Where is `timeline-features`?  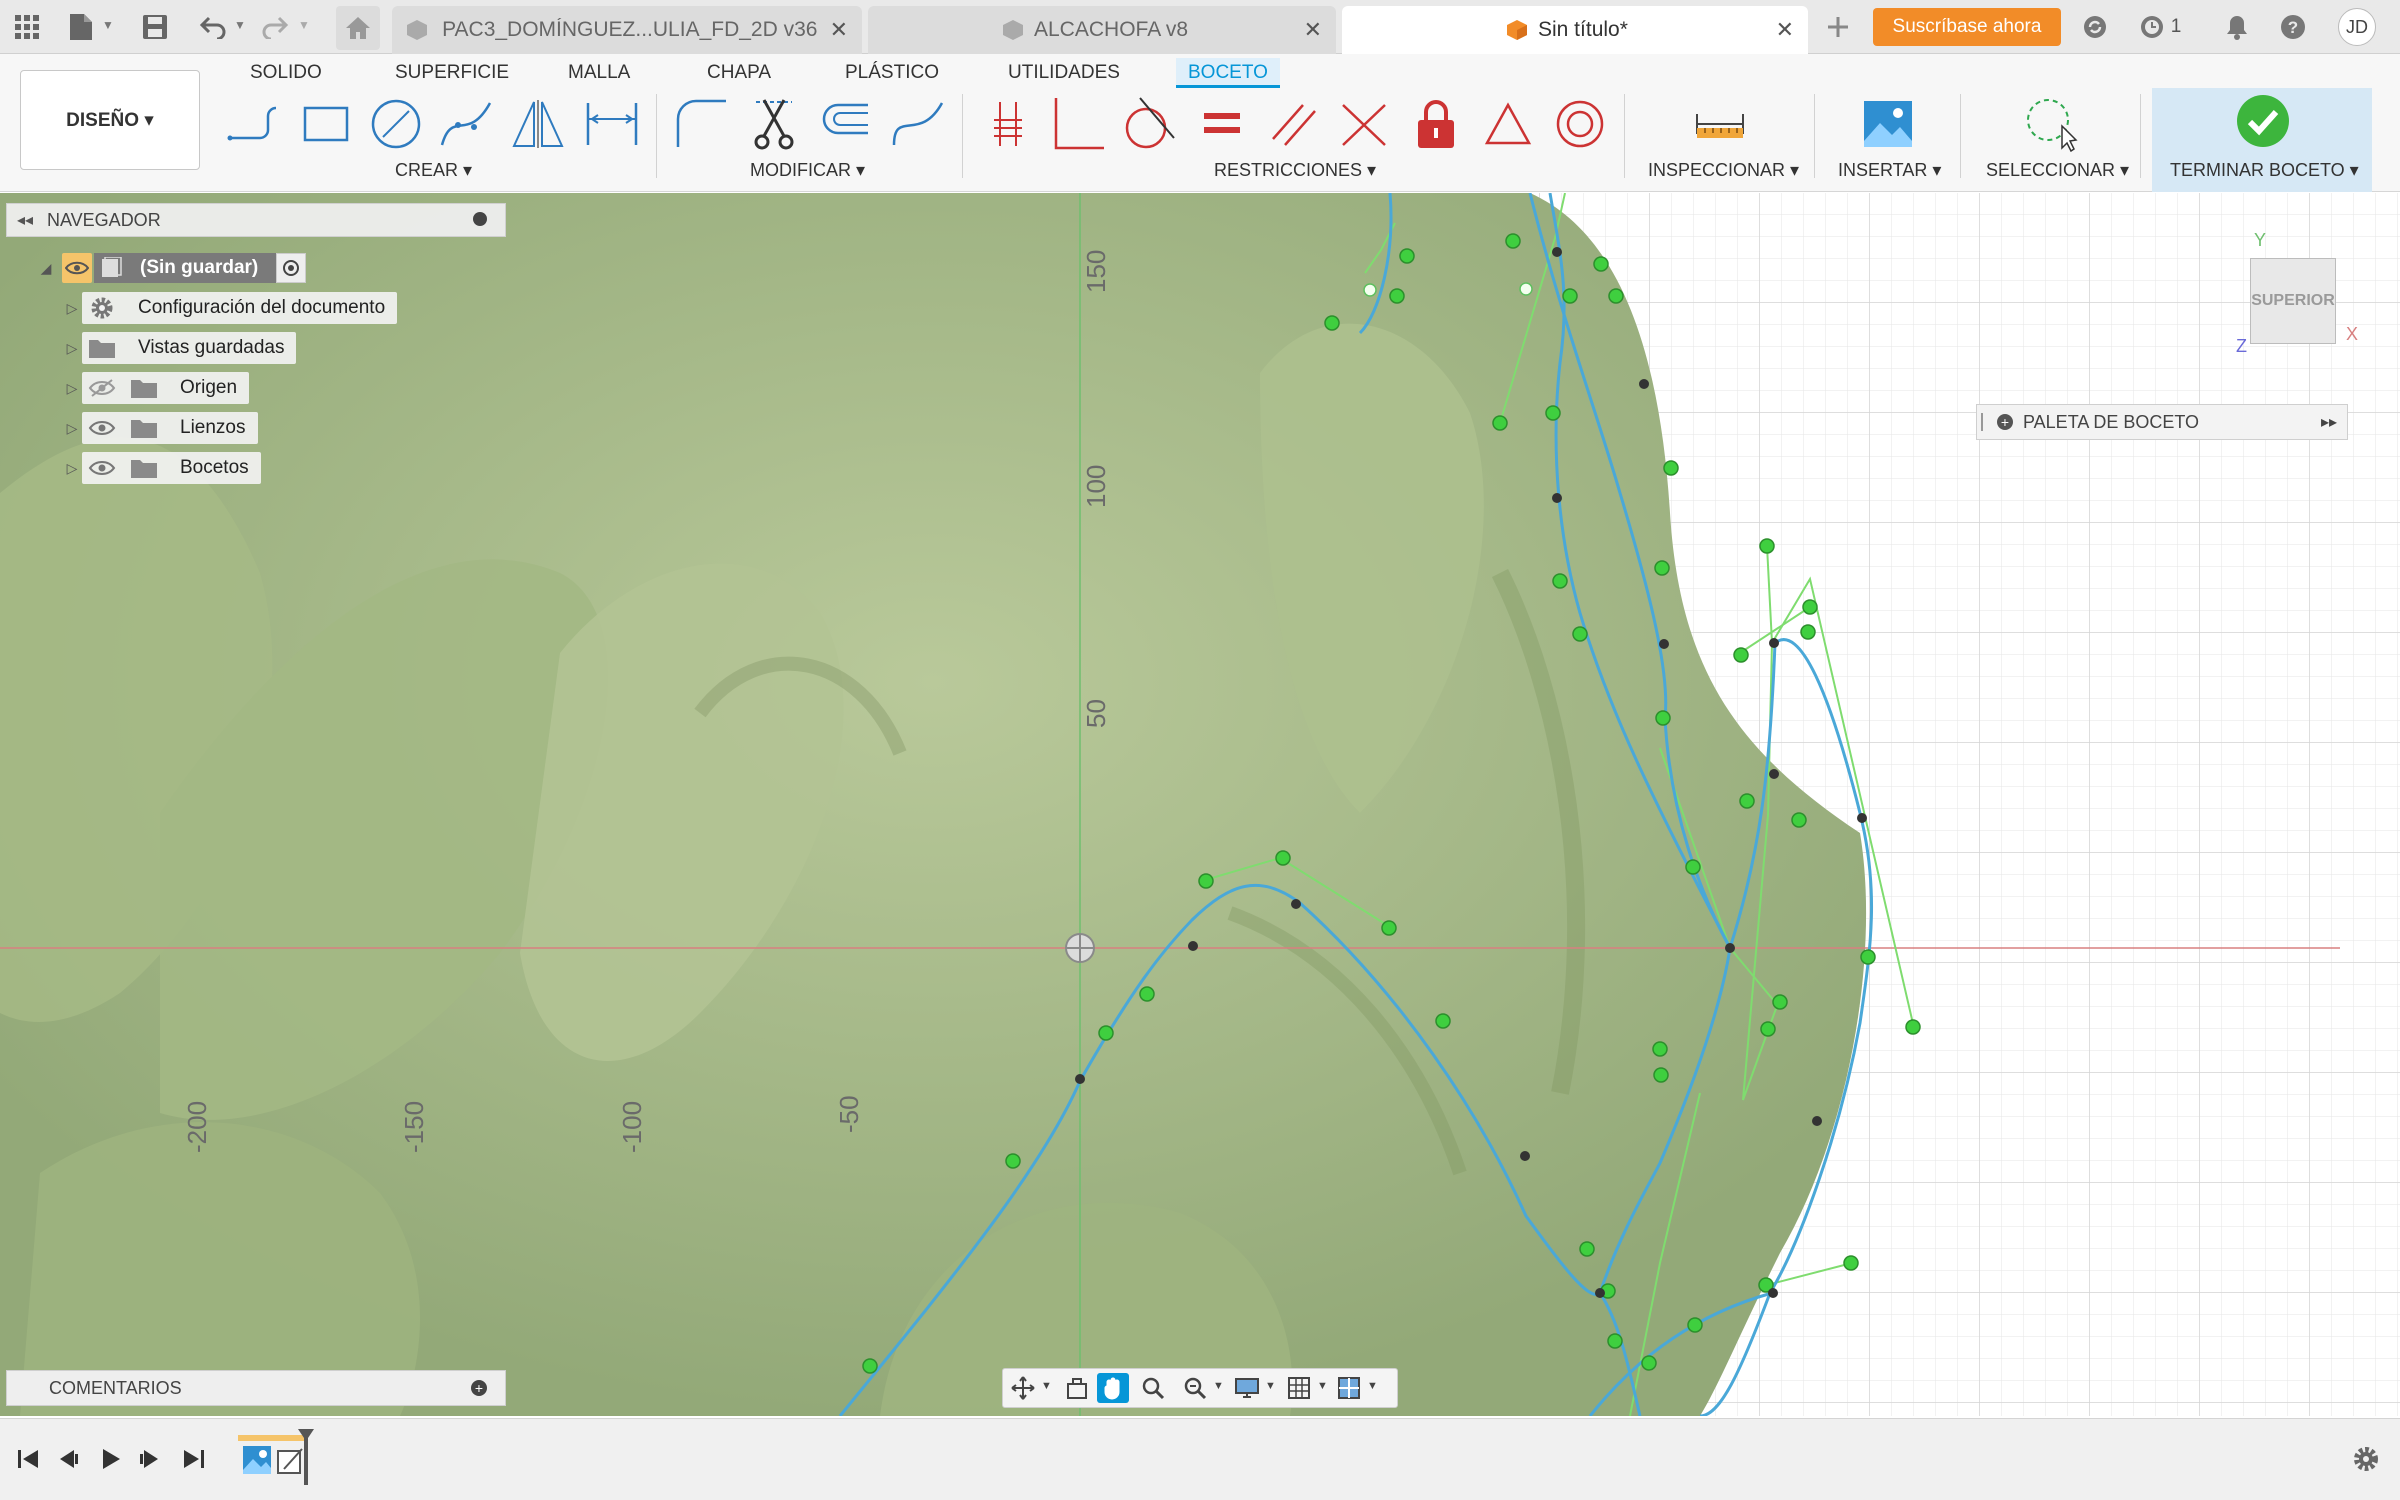 timeline-features is located at coordinates (276, 1457).